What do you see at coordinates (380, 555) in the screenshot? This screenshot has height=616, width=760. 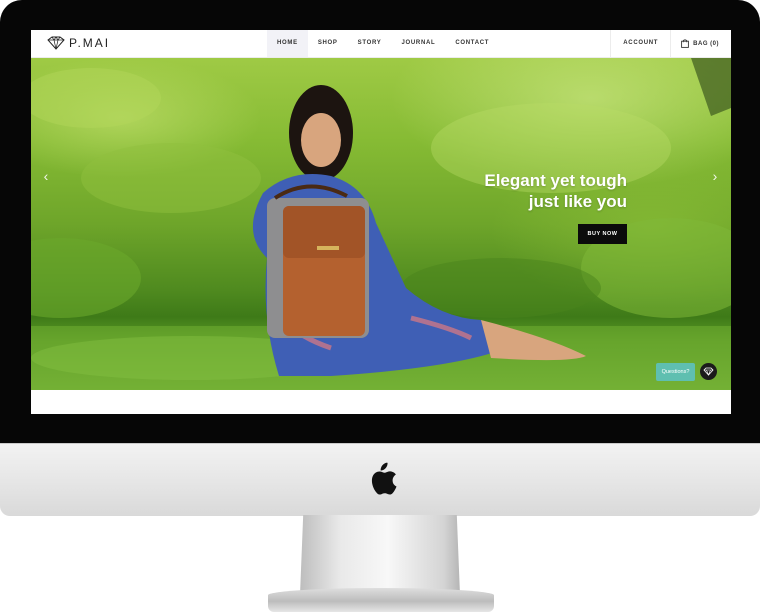 I see `imac-stand` at bounding box center [380, 555].